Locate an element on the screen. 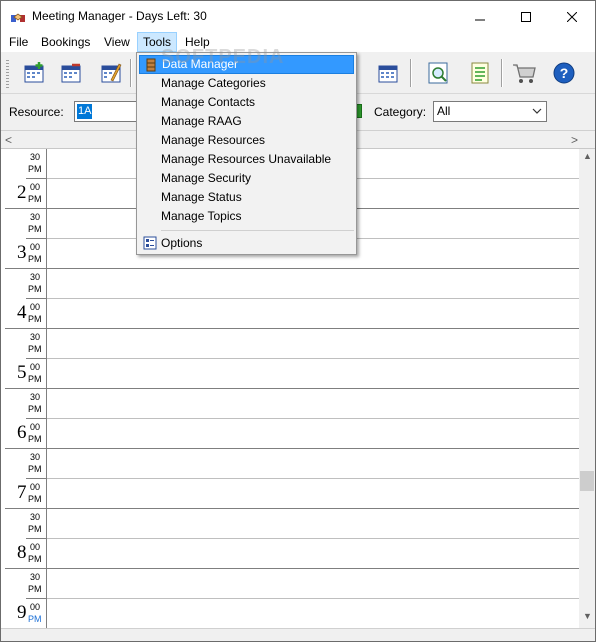  help-icon: ? is located at coordinates (564, 73).